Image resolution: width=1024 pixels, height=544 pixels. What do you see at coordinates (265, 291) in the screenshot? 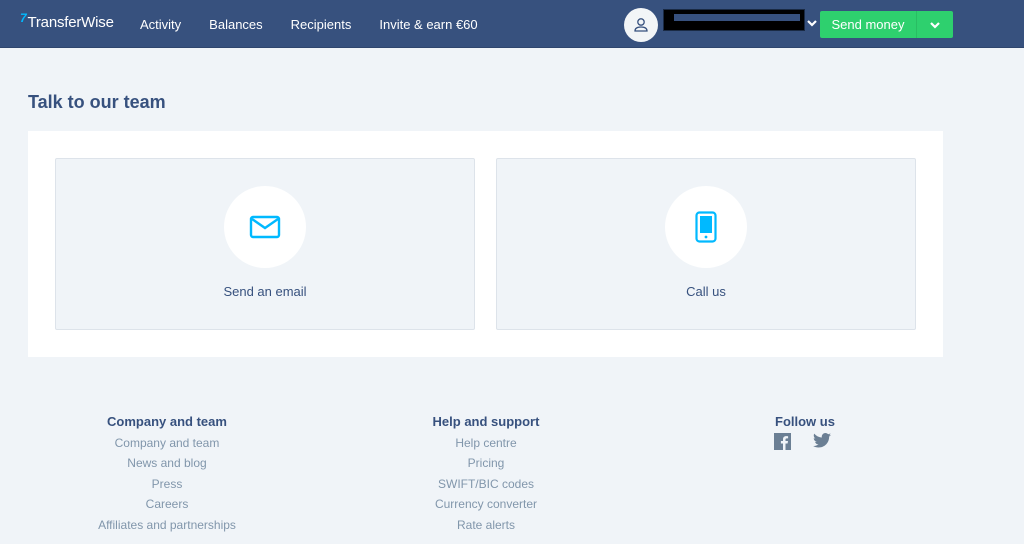
I see `send-email-label: Send an email` at bounding box center [265, 291].